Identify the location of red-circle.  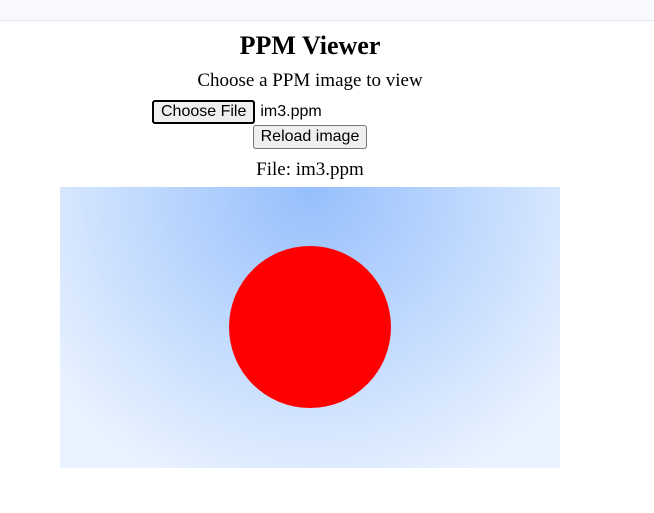
(310, 327).